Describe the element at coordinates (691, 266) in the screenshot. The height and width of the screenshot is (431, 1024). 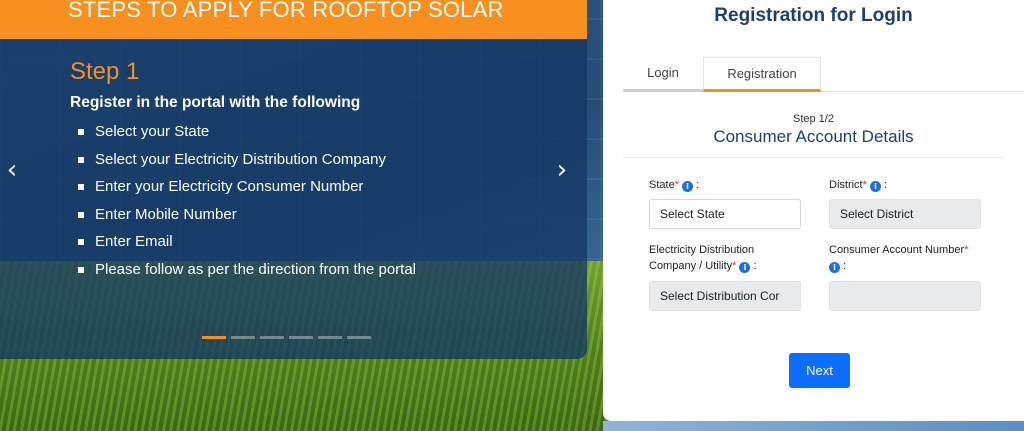
I see `utility-label-line2: Company / Utility` at that location.